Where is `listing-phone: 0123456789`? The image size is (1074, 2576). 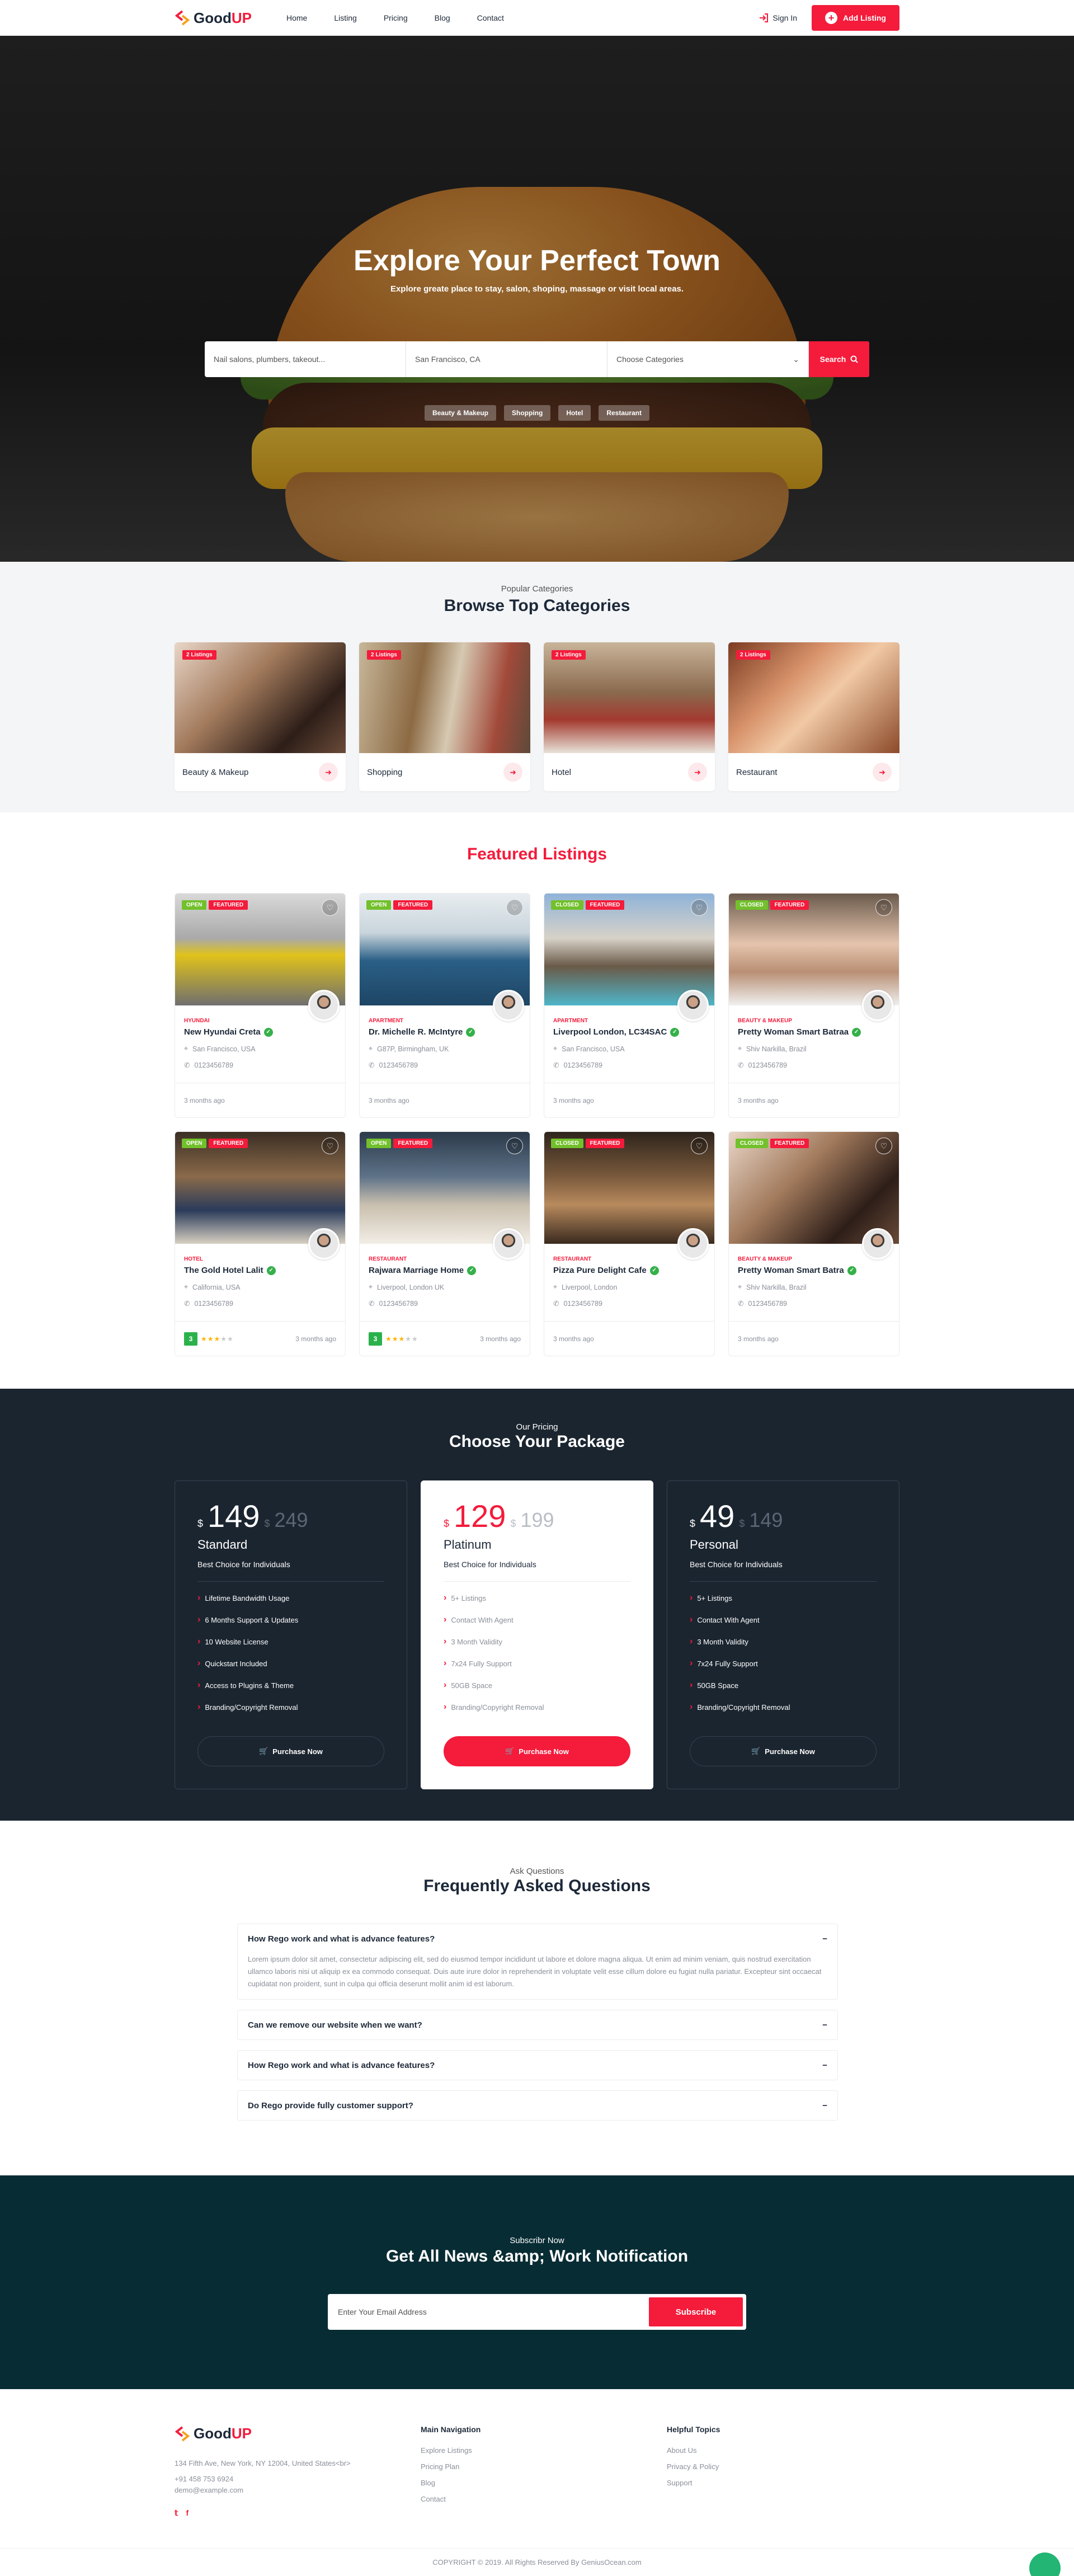 listing-phone: 0123456789 is located at coordinates (768, 1303).